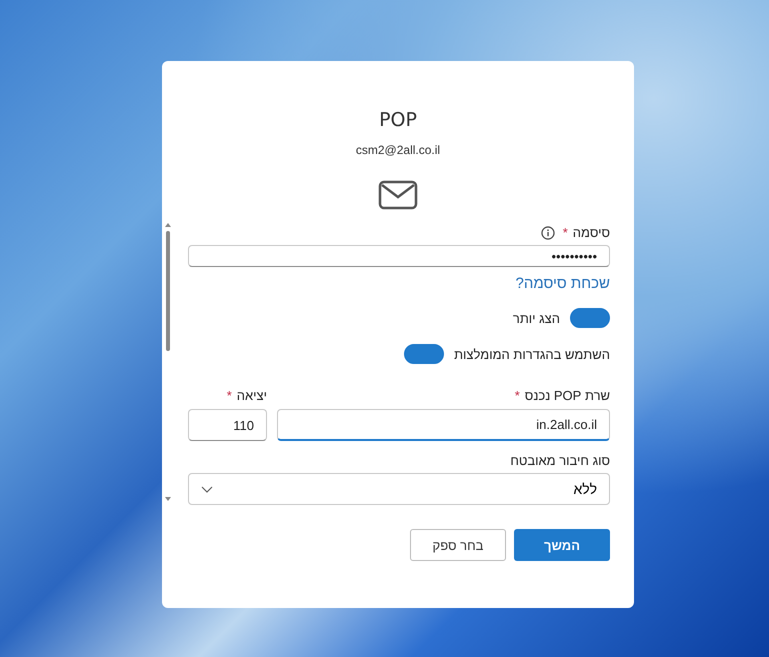  What do you see at coordinates (560, 460) in the screenshot?
I see `field-label: סוג חיבור מאובטח` at bounding box center [560, 460].